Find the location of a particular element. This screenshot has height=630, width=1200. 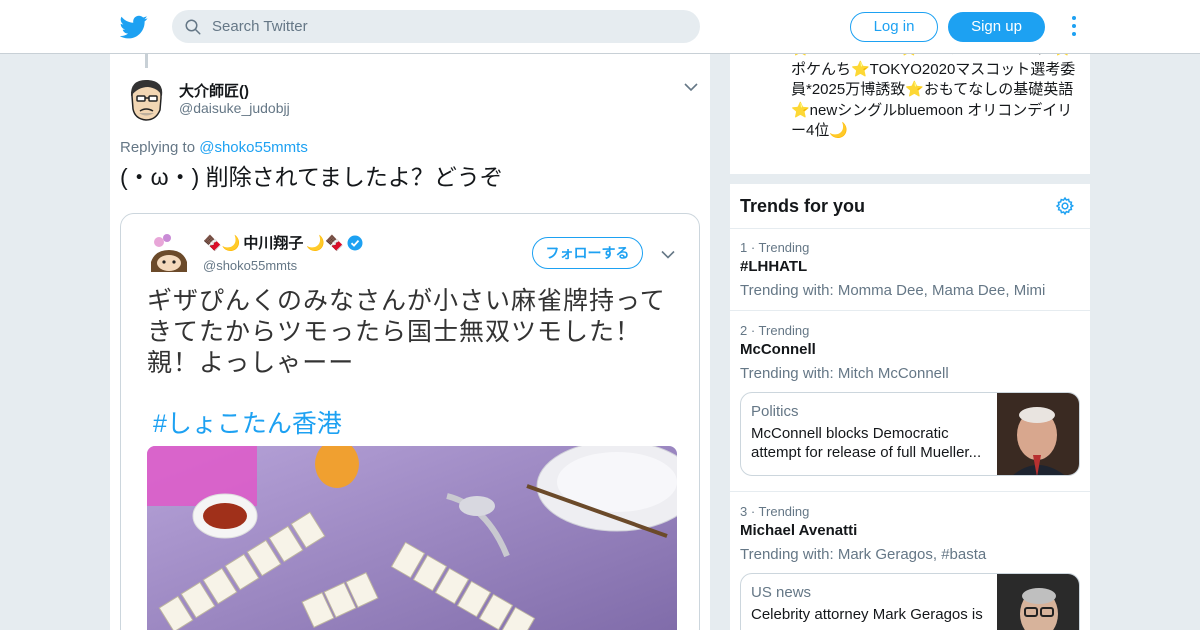

trend-meta: 3 · Trending is located at coordinates (775, 511).